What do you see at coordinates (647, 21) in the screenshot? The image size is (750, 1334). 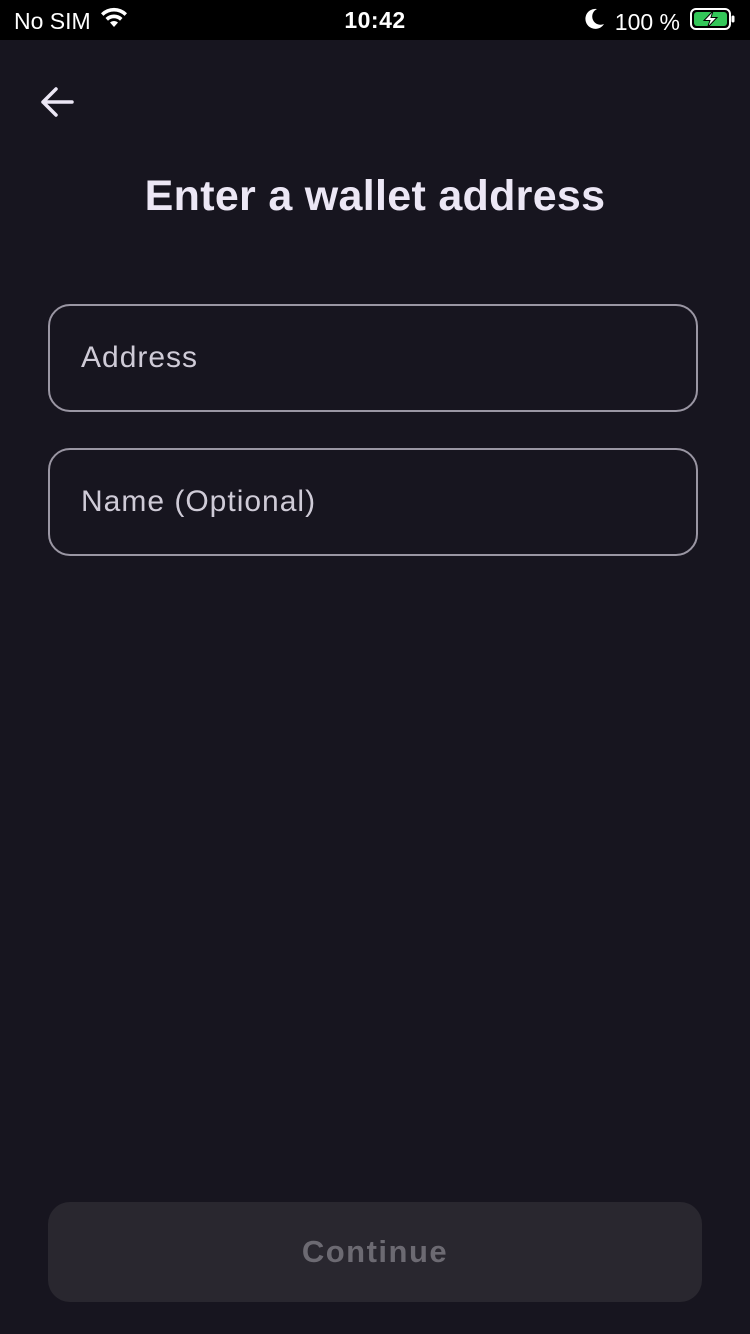 I see `battery-percent: 100 %` at bounding box center [647, 21].